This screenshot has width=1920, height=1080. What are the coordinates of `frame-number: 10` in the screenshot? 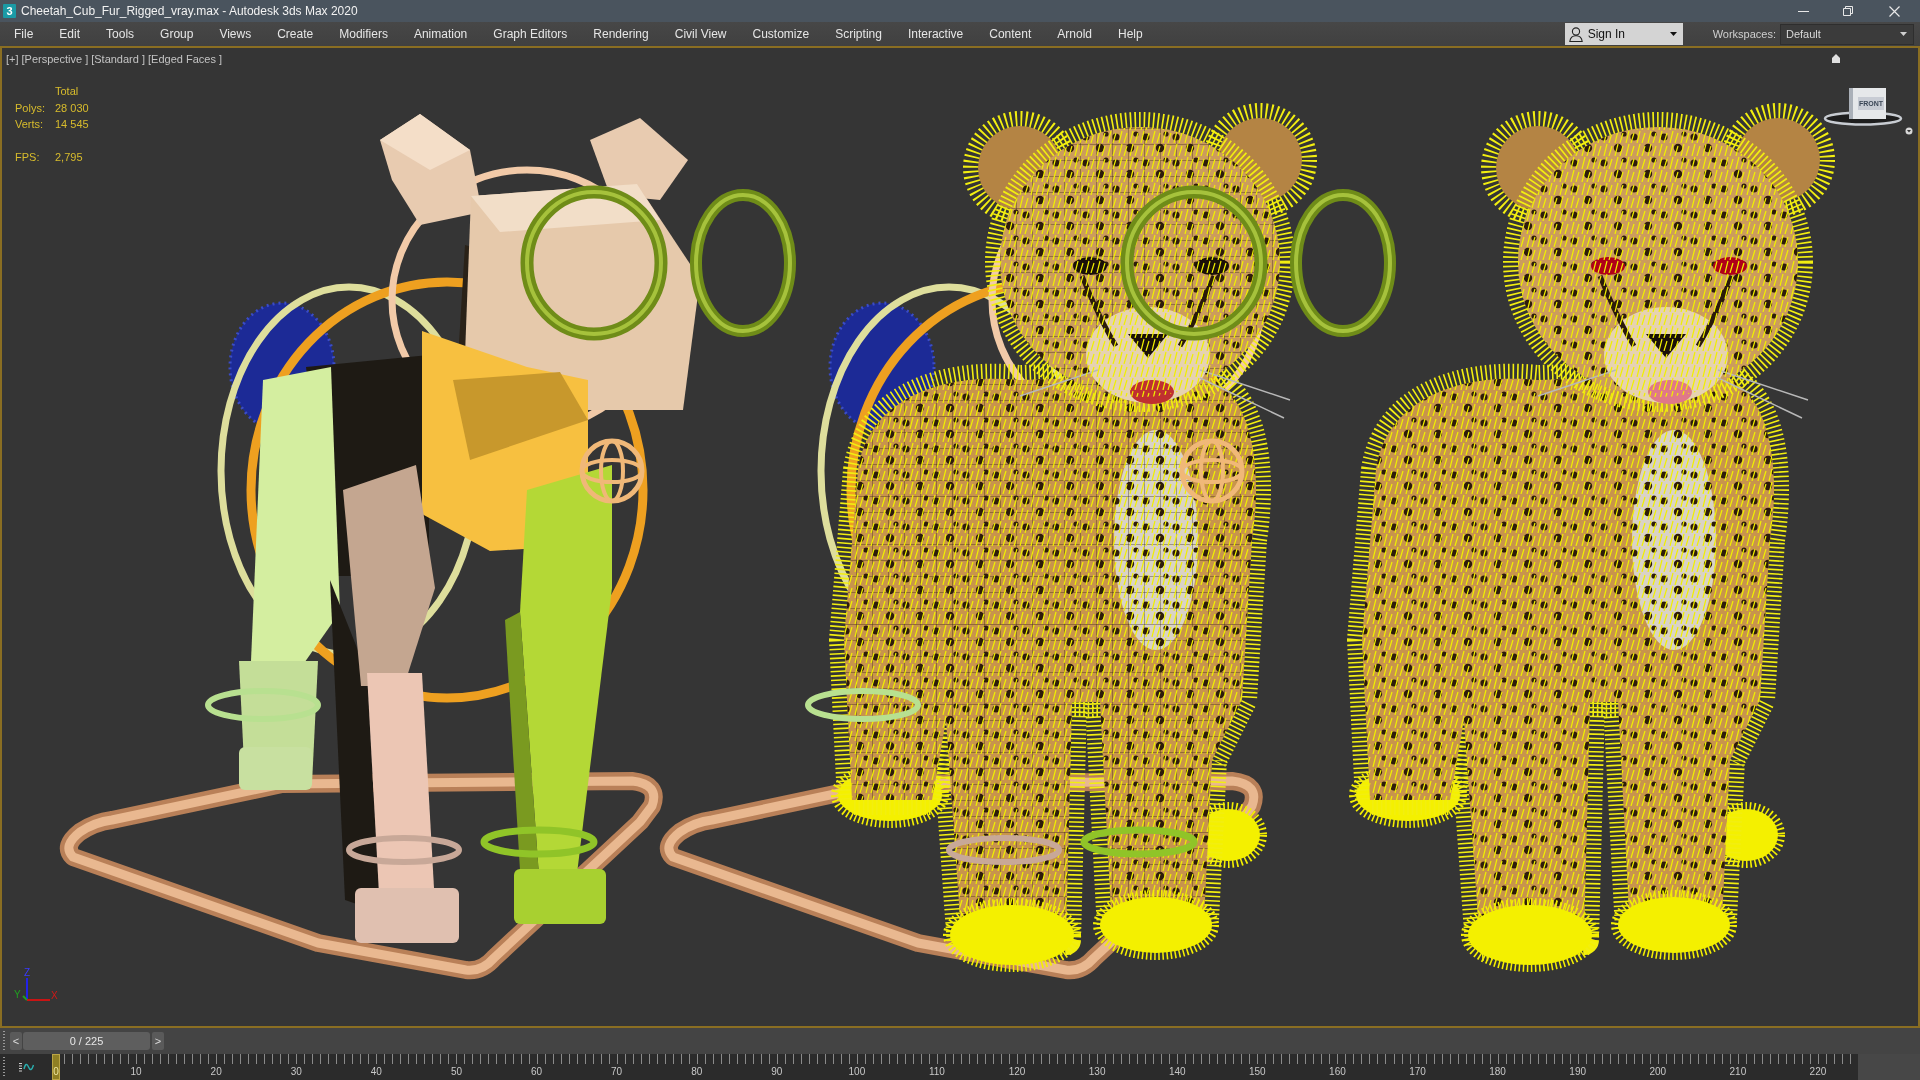 It's located at (136, 1072).